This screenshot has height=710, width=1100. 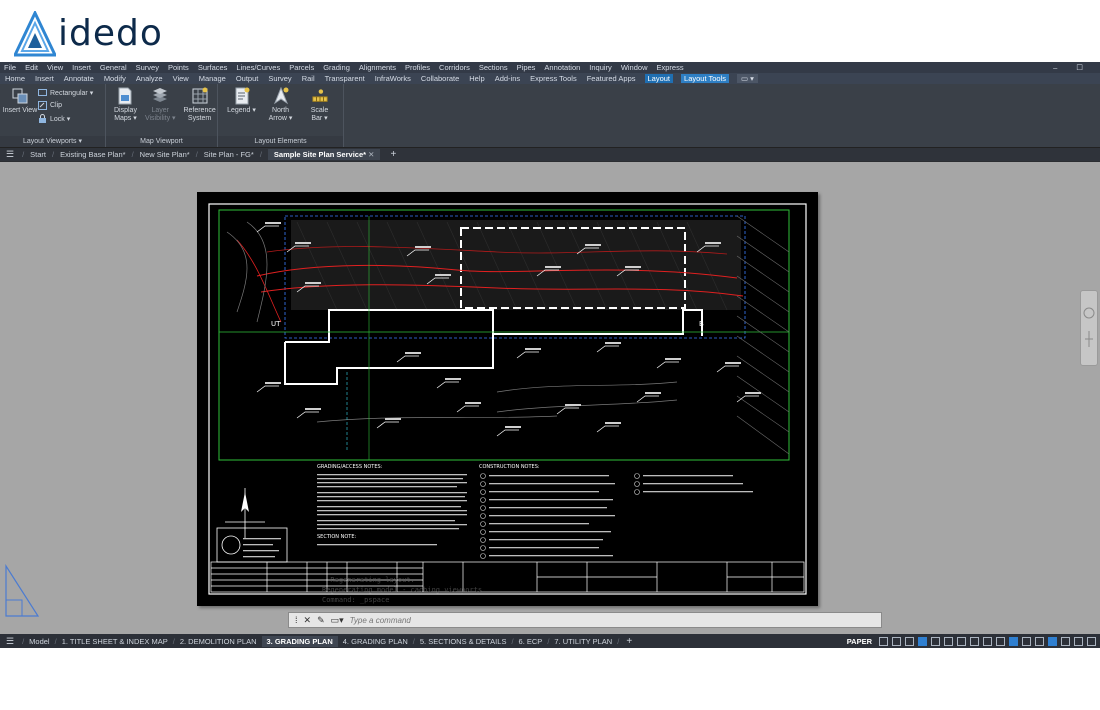 What do you see at coordinates (961, 641) in the screenshot?
I see `object-snap-icon` at bounding box center [961, 641].